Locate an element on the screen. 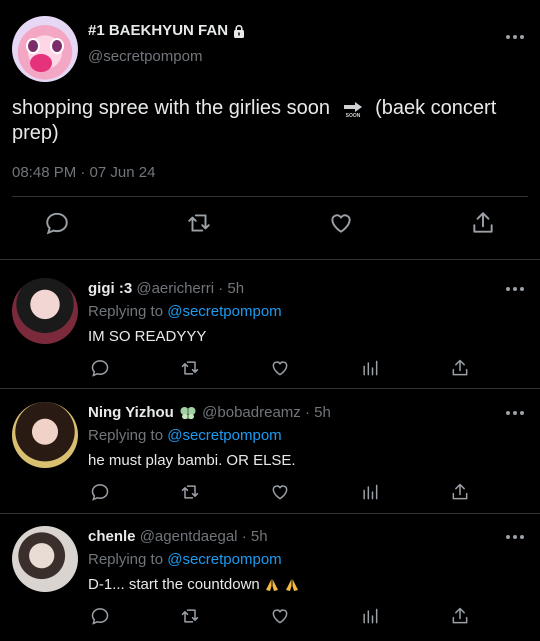 This screenshot has width=540, height=641. reply-name: Ning Yizhou is located at coordinates (131, 412).